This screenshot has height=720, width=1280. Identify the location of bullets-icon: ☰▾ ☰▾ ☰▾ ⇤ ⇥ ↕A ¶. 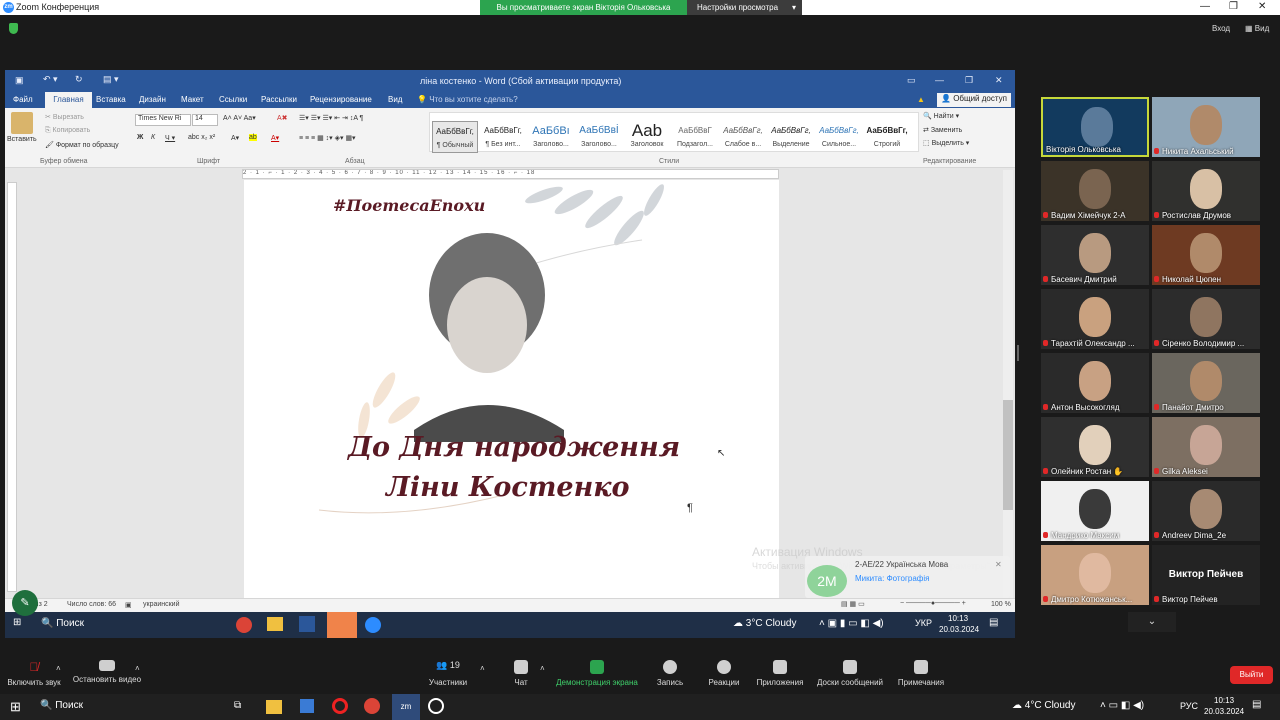
(331, 118).